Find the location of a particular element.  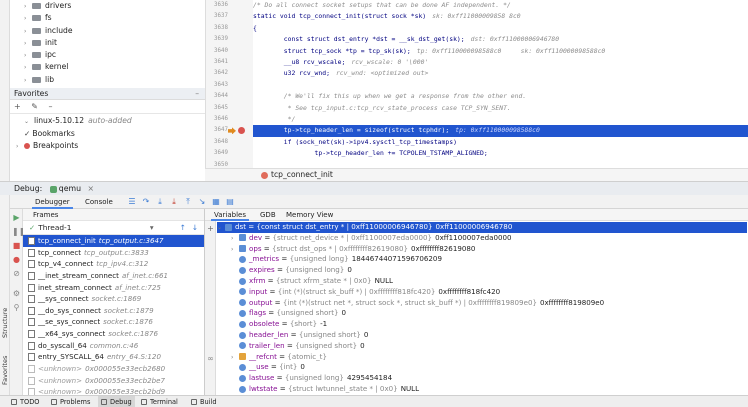

evaluate-icon: ▦ is located at coordinates (216, 202).